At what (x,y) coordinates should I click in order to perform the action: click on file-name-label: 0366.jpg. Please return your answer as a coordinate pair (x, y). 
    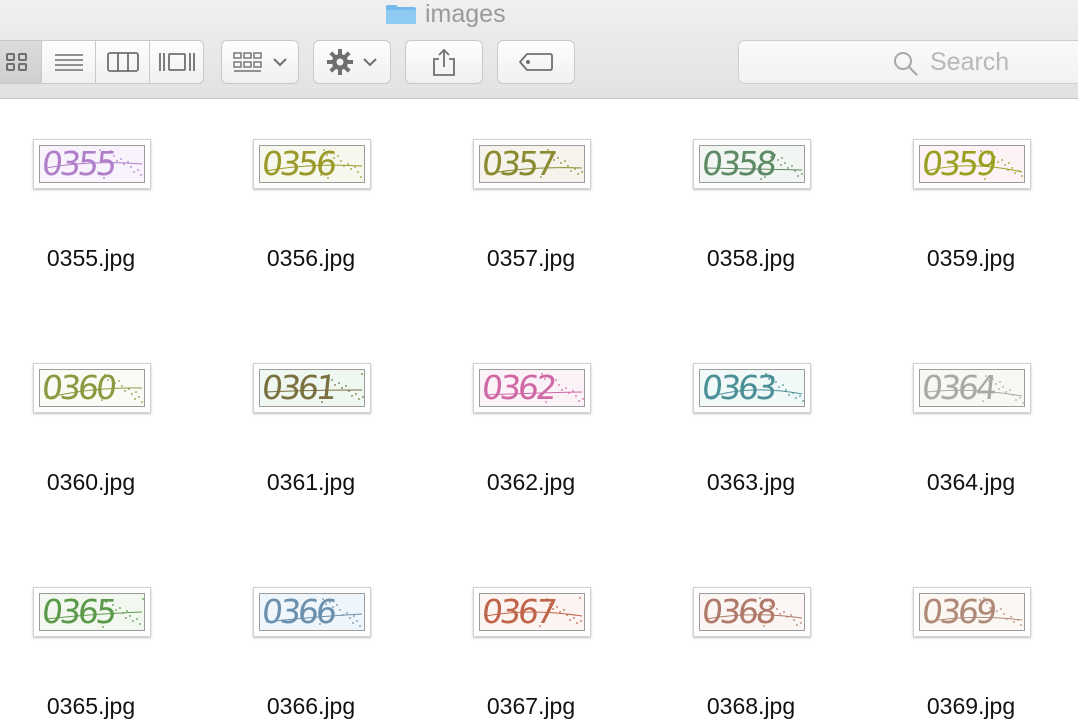
    Looking at the image, I should click on (311, 706).